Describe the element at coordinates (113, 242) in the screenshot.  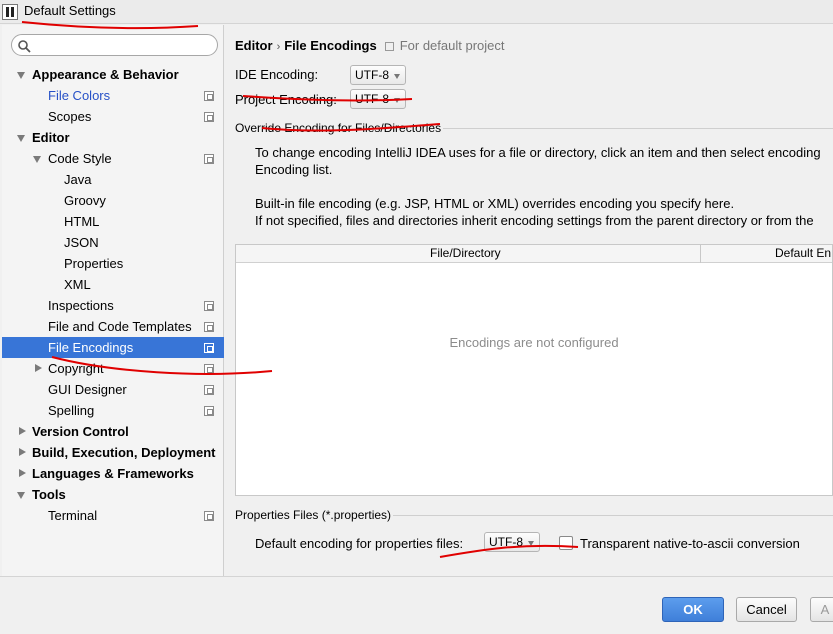
I see `sidebar-item-json: JSON` at that location.